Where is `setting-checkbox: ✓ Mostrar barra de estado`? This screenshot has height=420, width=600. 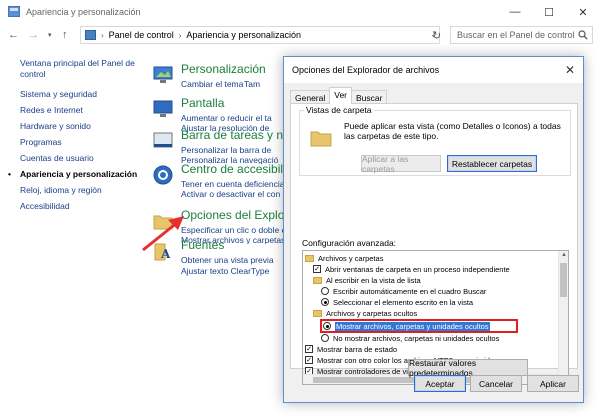
setting-checkbox: ✓ Mostrar barra de estado is located at coordinates (351, 349).